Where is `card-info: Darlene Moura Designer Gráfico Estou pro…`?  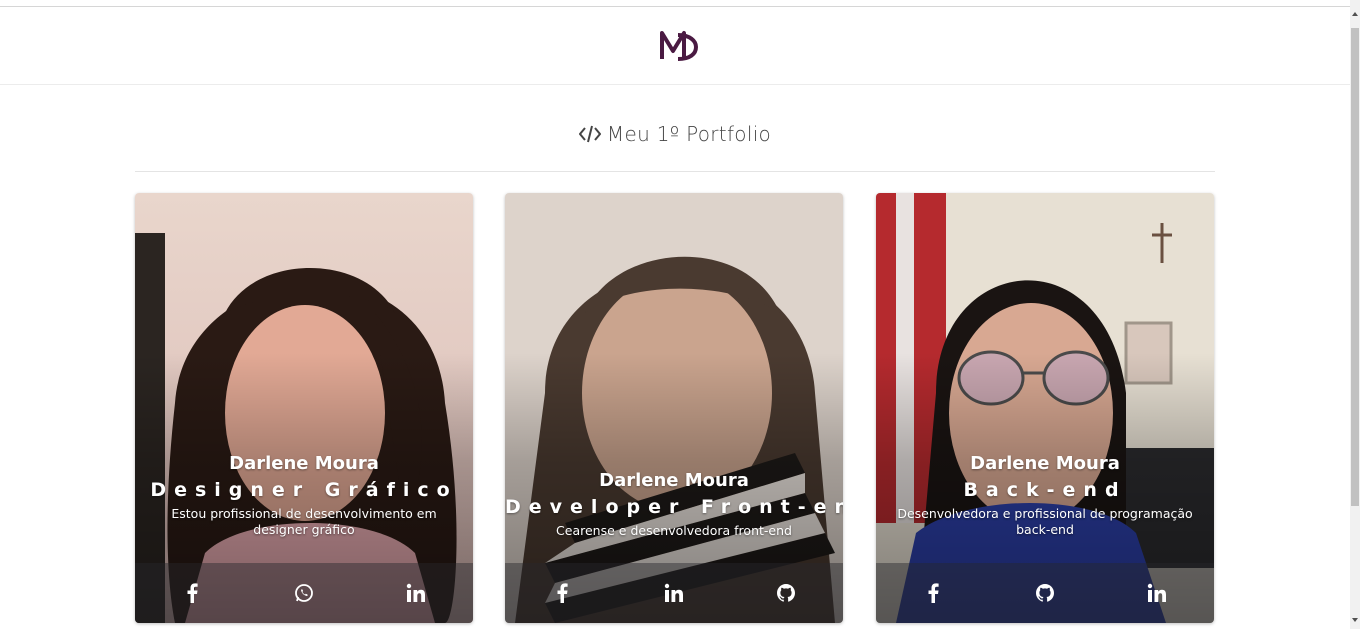
card-info: Darlene Moura Designer Gráfico Estou pro… is located at coordinates (304, 495).